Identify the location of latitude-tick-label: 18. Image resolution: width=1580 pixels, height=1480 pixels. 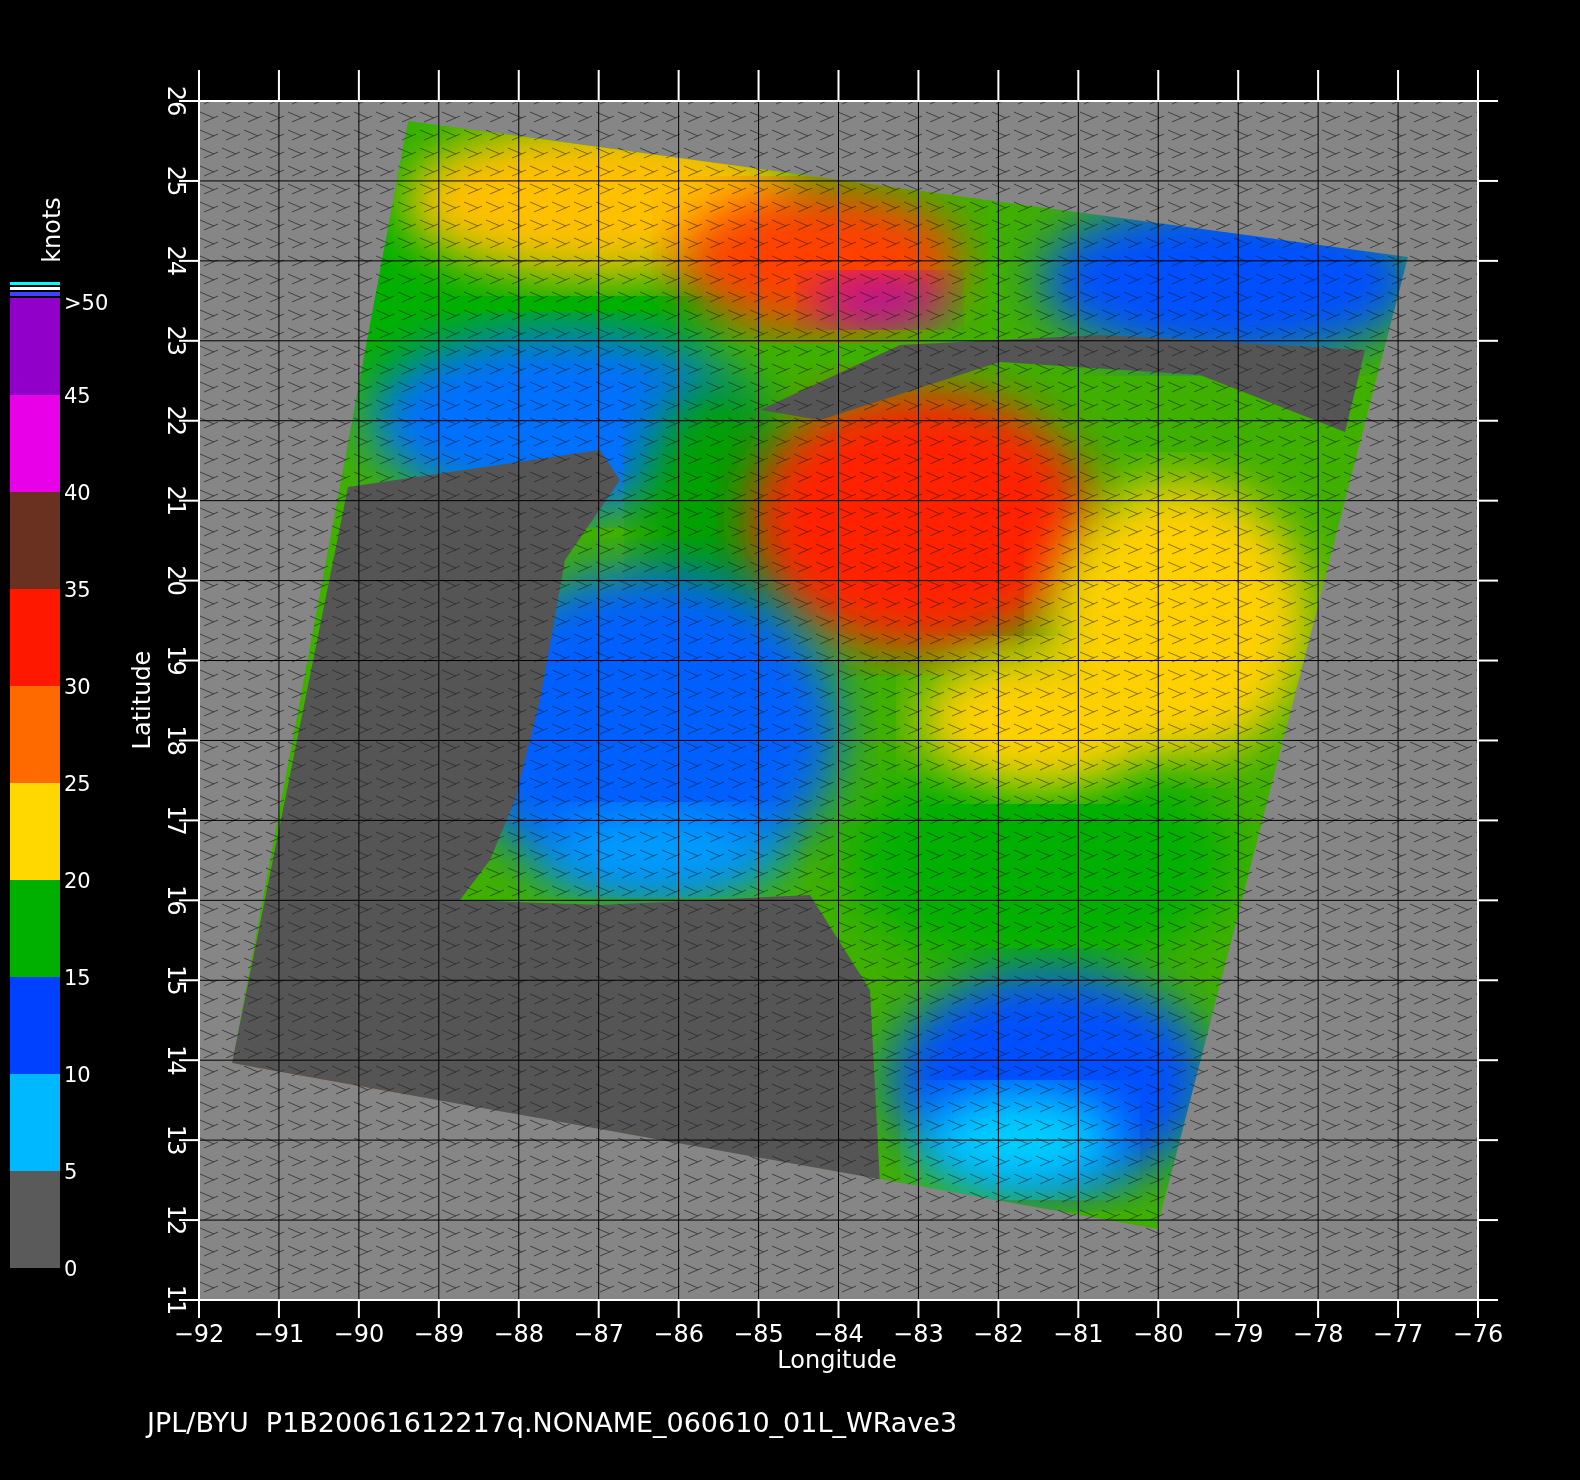
(176, 740).